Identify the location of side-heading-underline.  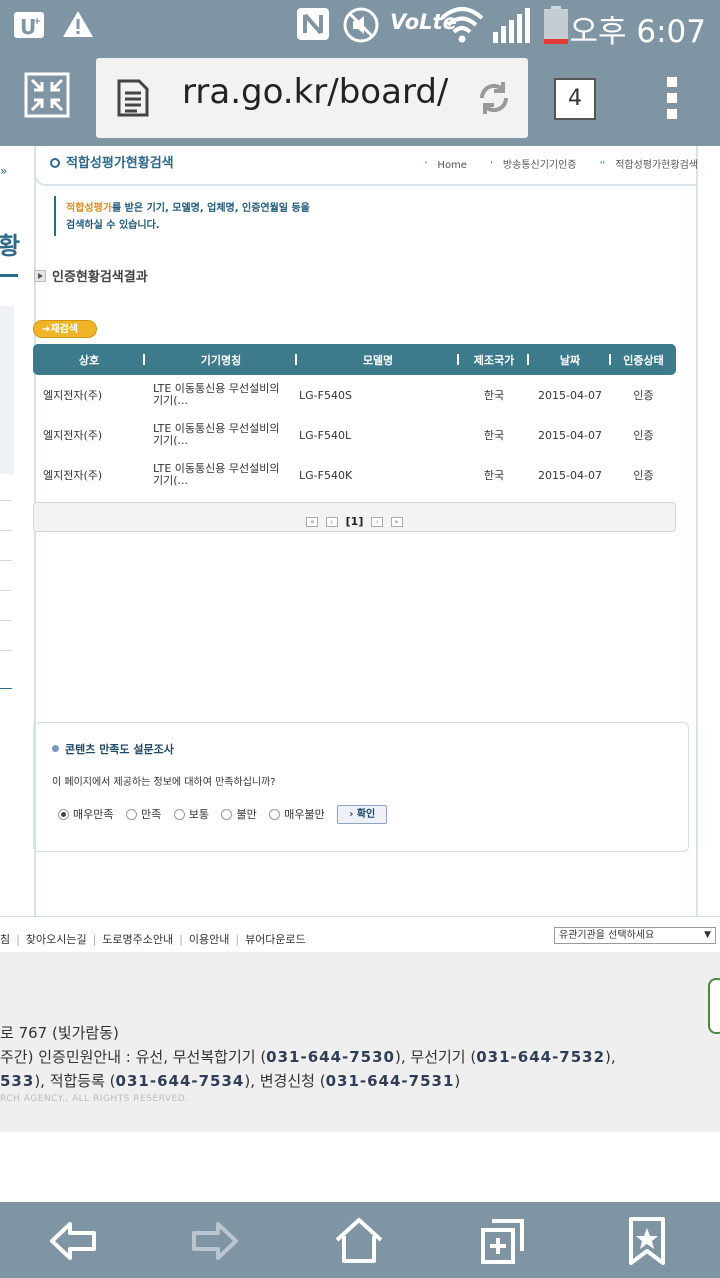
(9, 275).